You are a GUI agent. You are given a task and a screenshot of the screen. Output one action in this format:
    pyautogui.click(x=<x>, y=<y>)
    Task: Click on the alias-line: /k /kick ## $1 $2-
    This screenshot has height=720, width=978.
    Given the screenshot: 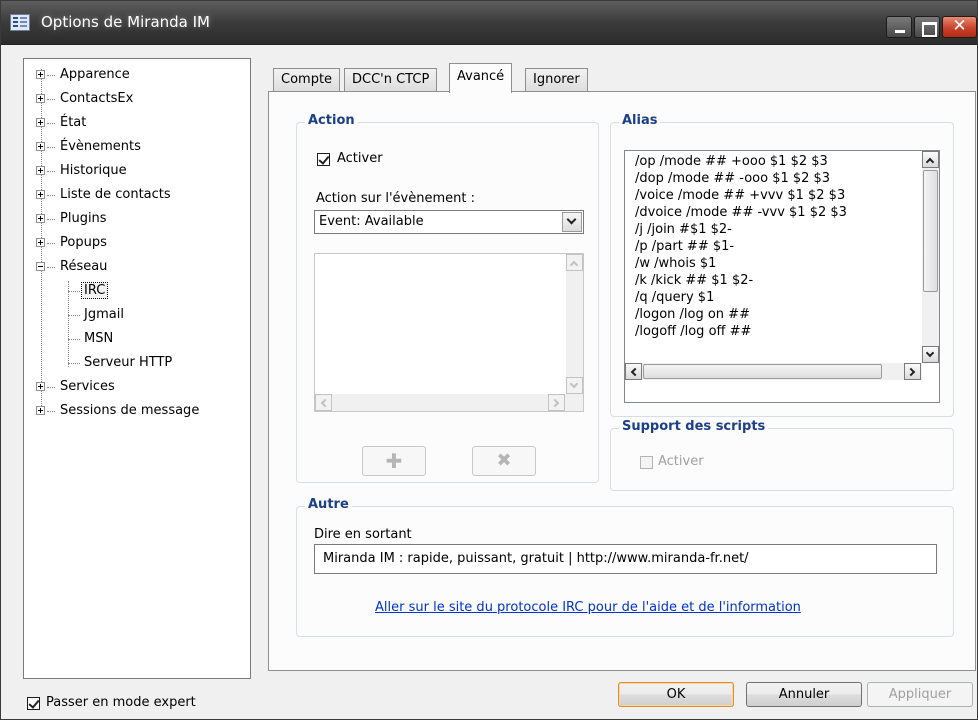 What is the action you would take?
    pyautogui.click(x=694, y=280)
    